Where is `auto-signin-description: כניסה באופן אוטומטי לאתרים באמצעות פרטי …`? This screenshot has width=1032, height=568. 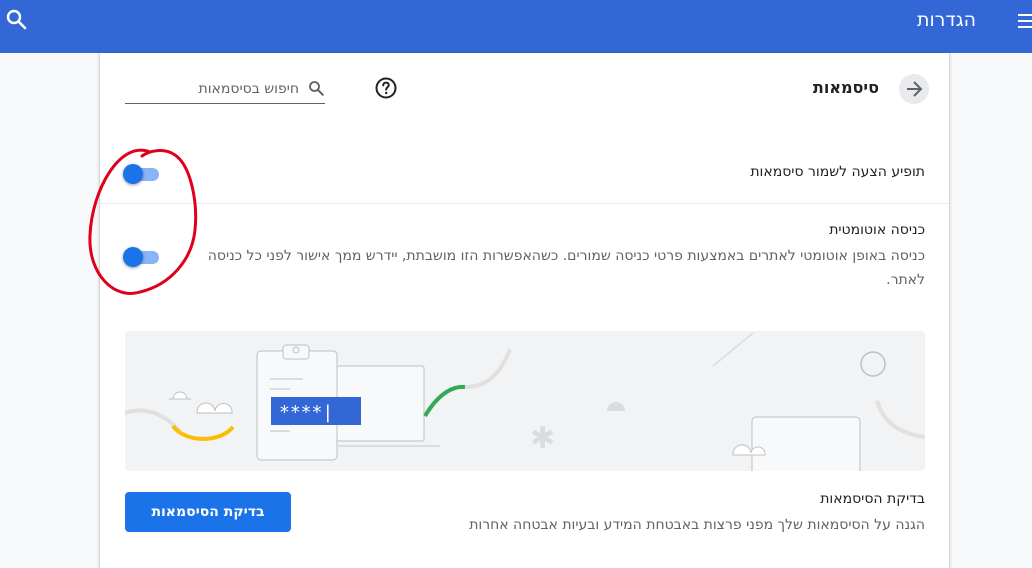
auto-signin-description: כניסה באופן אוטומטי לאתרים באמצעות פרטי … is located at coordinates (566, 268).